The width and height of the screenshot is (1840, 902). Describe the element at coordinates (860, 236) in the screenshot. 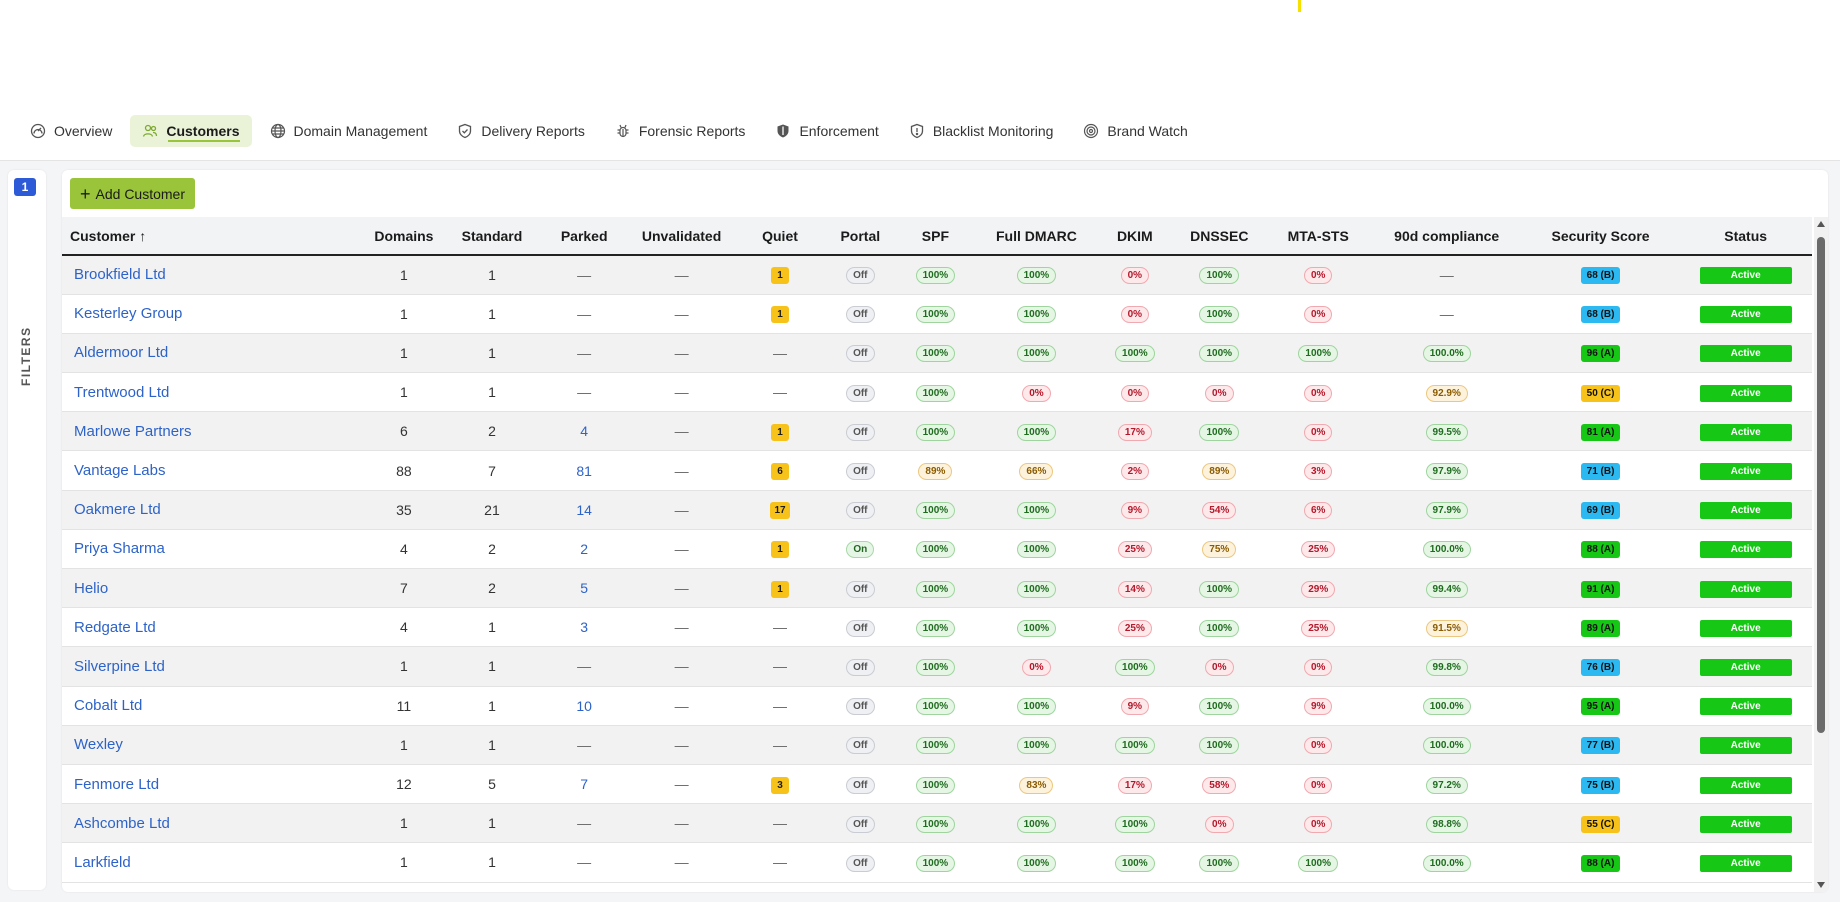

I see `column-header-portal: Portal` at that location.